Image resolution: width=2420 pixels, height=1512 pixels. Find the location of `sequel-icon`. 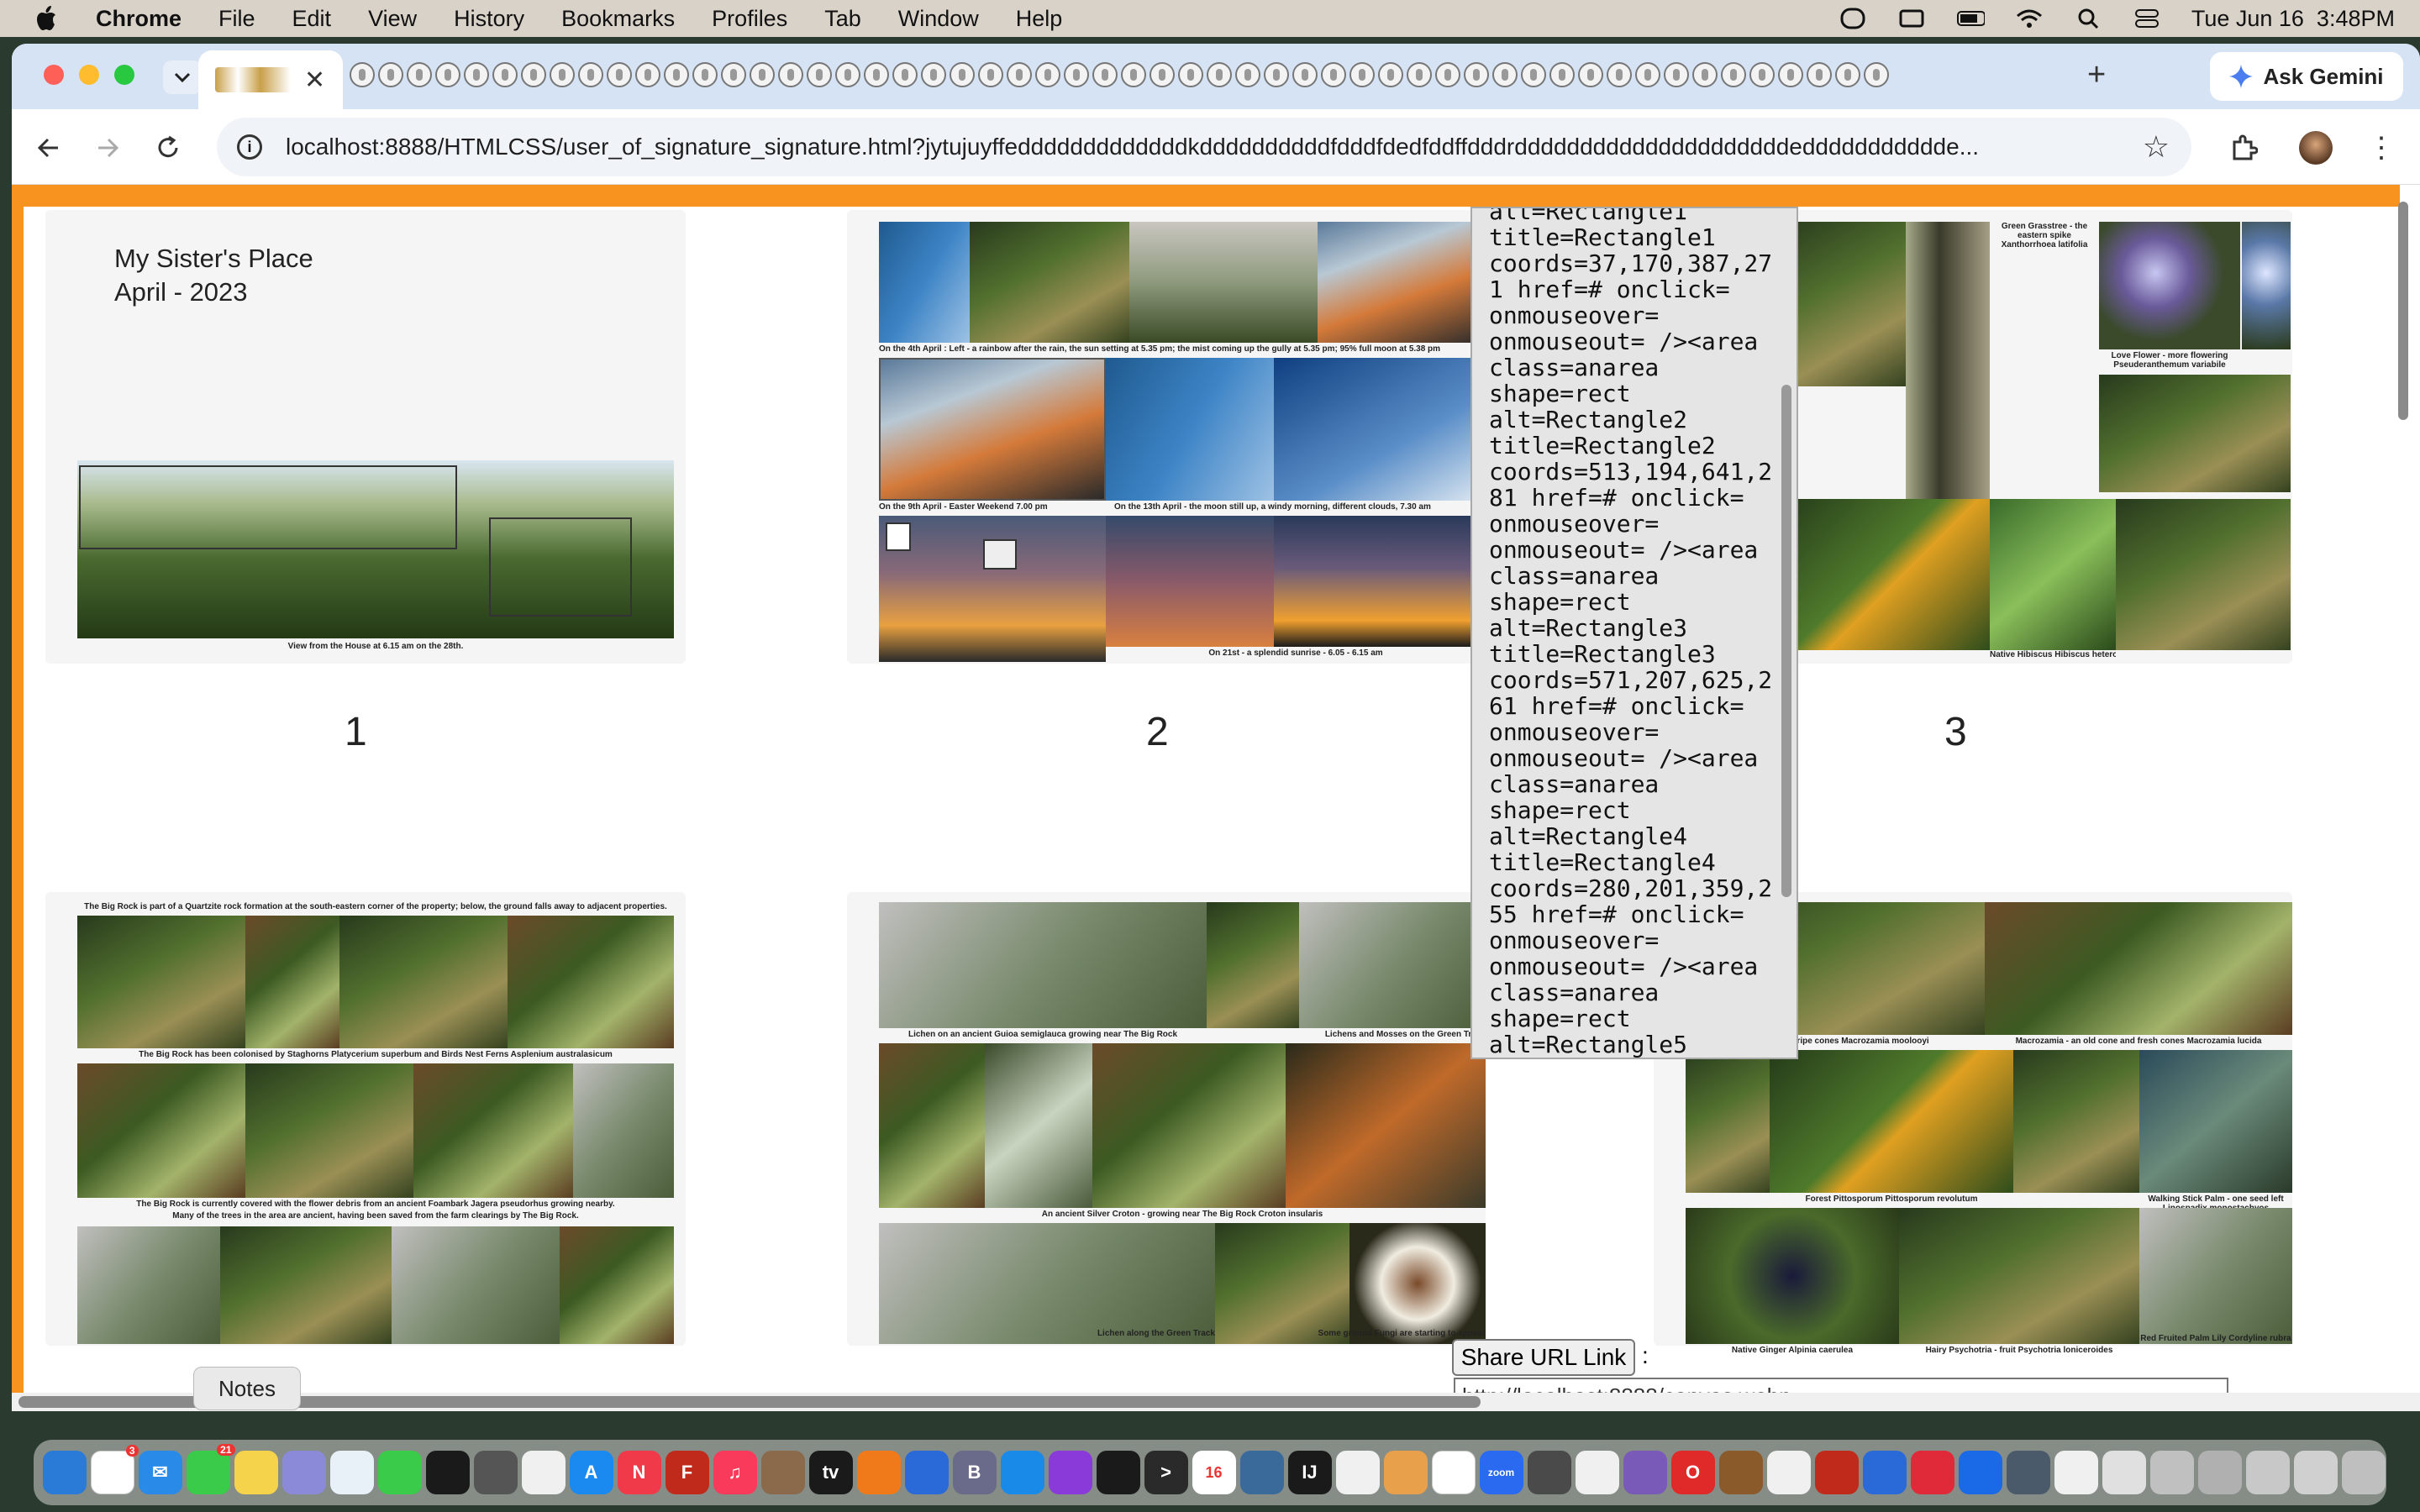

sequel-icon is located at coordinates (1789, 1472).